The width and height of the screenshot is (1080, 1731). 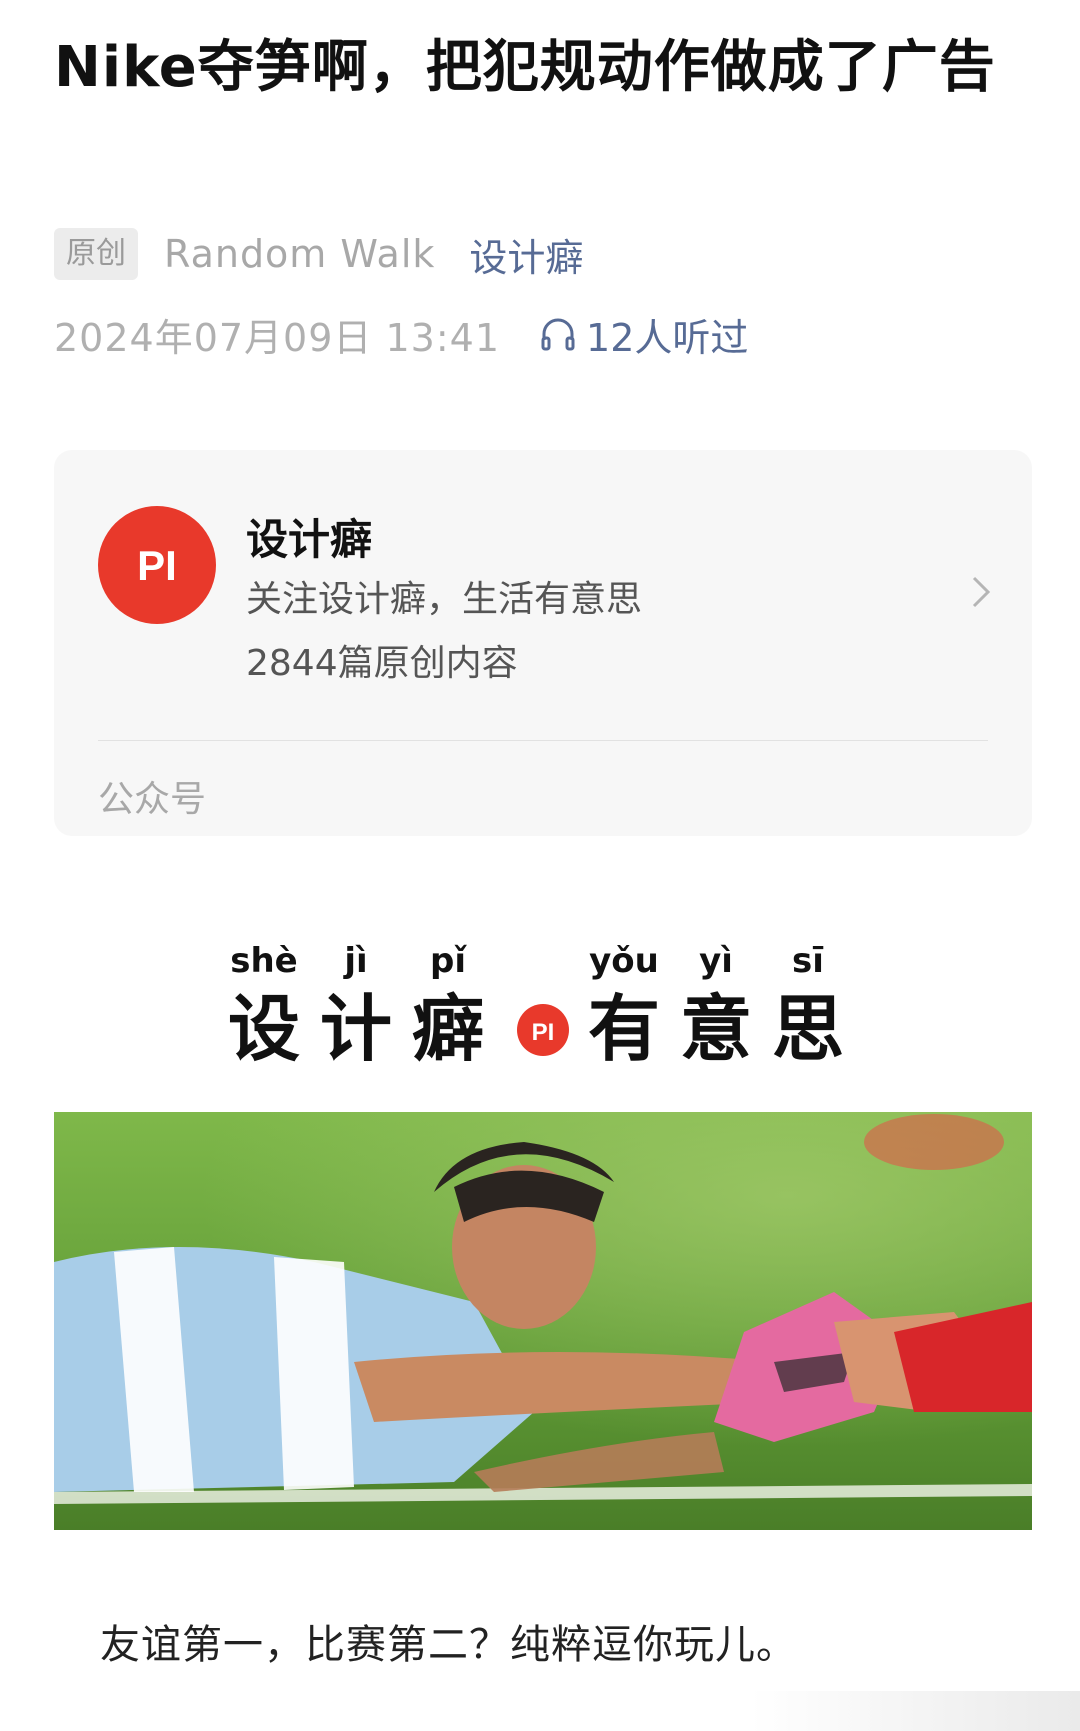 What do you see at coordinates (356, 1028) in the screenshot?
I see `banner-char-2: 计` at bounding box center [356, 1028].